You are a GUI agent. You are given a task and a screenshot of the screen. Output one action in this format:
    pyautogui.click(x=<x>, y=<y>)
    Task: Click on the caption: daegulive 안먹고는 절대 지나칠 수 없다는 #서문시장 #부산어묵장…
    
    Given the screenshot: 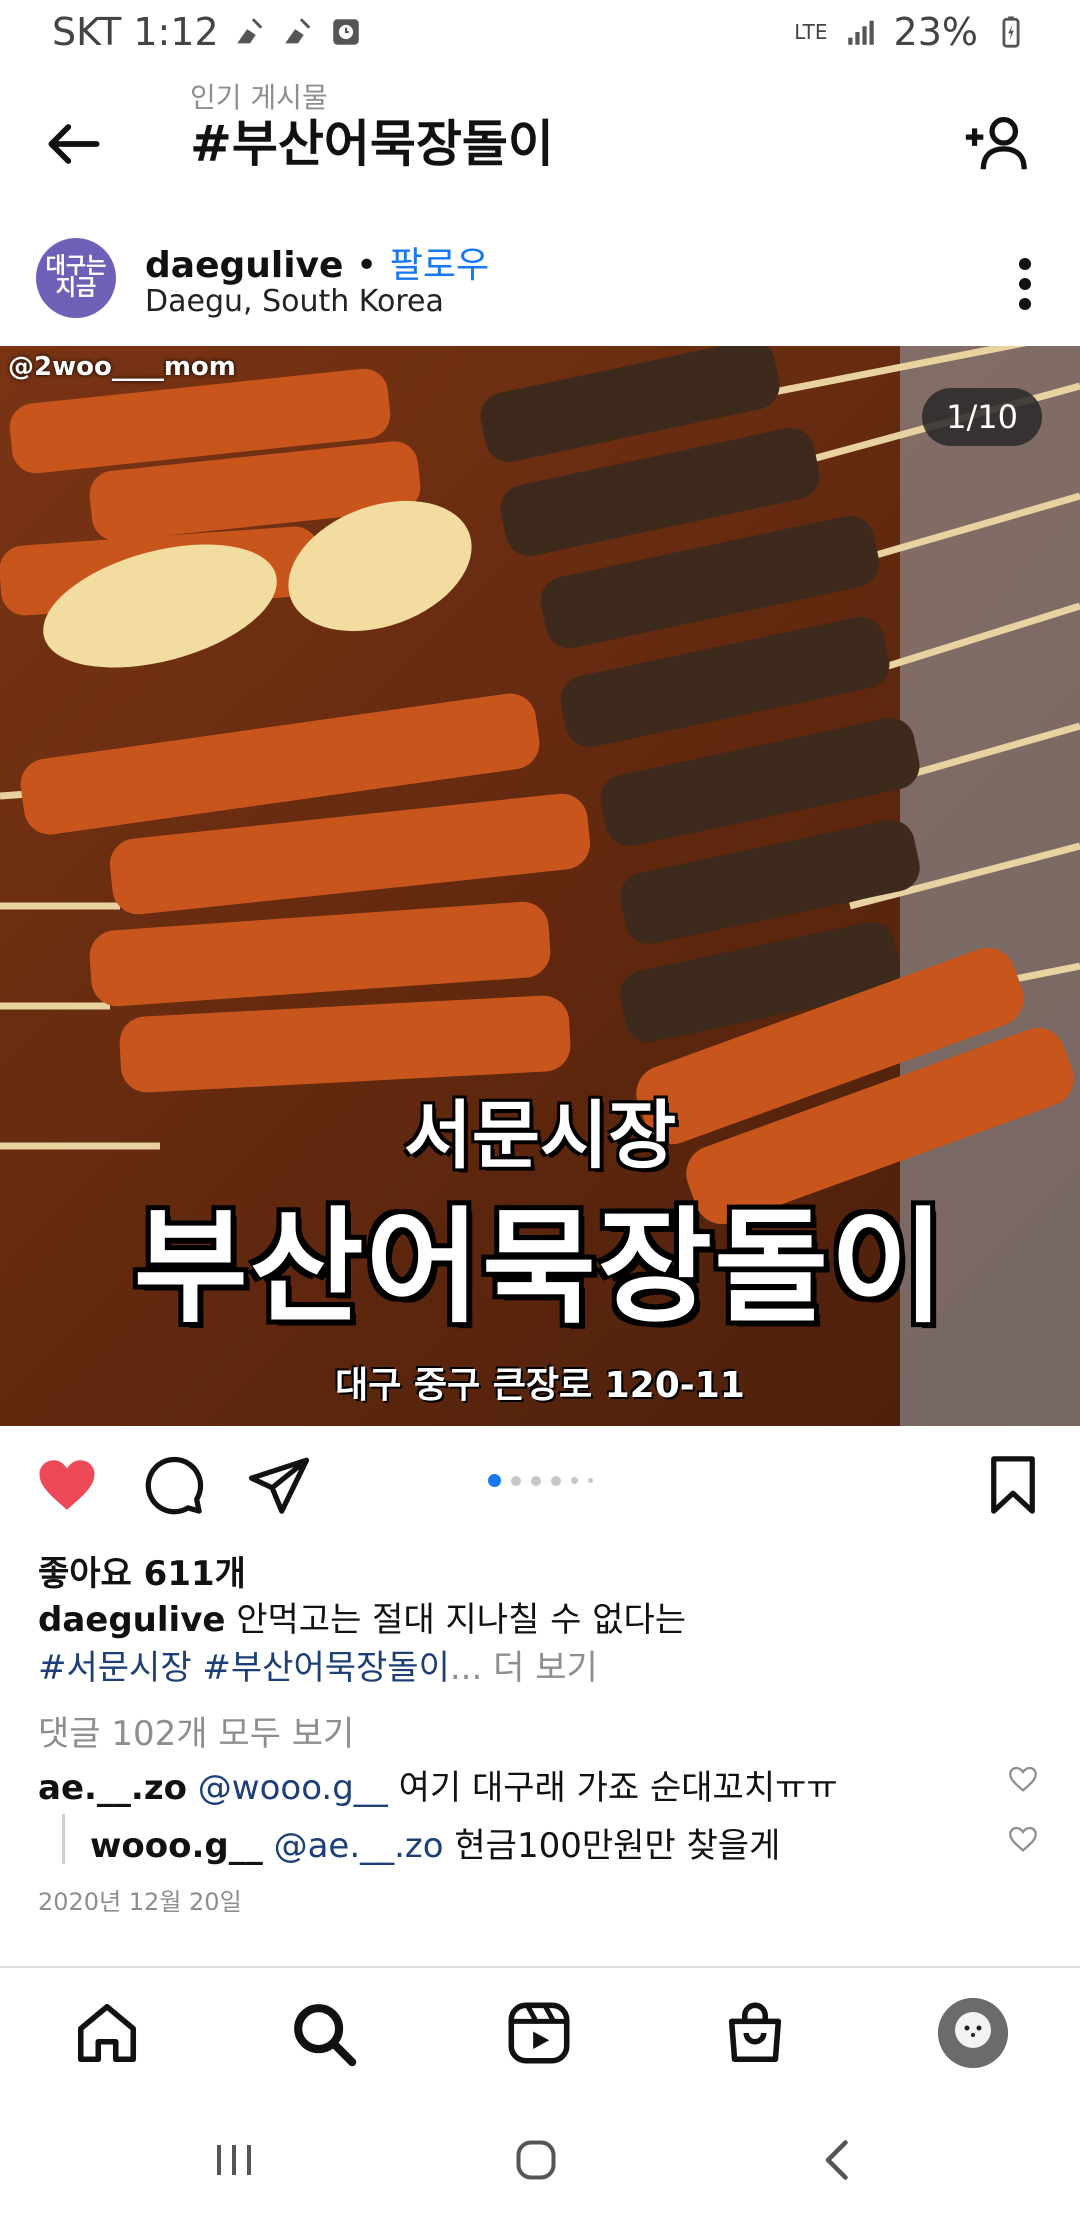 What is the action you would take?
    pyautogui.click(x=538, y=1644)
    